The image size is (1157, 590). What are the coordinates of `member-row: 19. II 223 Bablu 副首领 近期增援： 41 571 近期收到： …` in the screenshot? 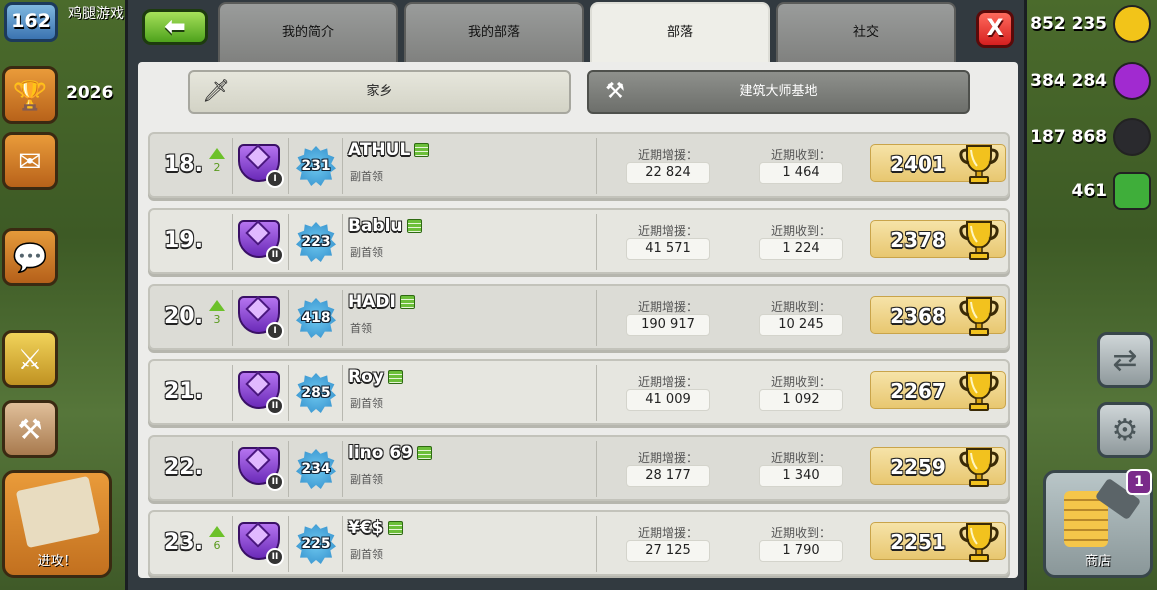 It's located at (579, 241).